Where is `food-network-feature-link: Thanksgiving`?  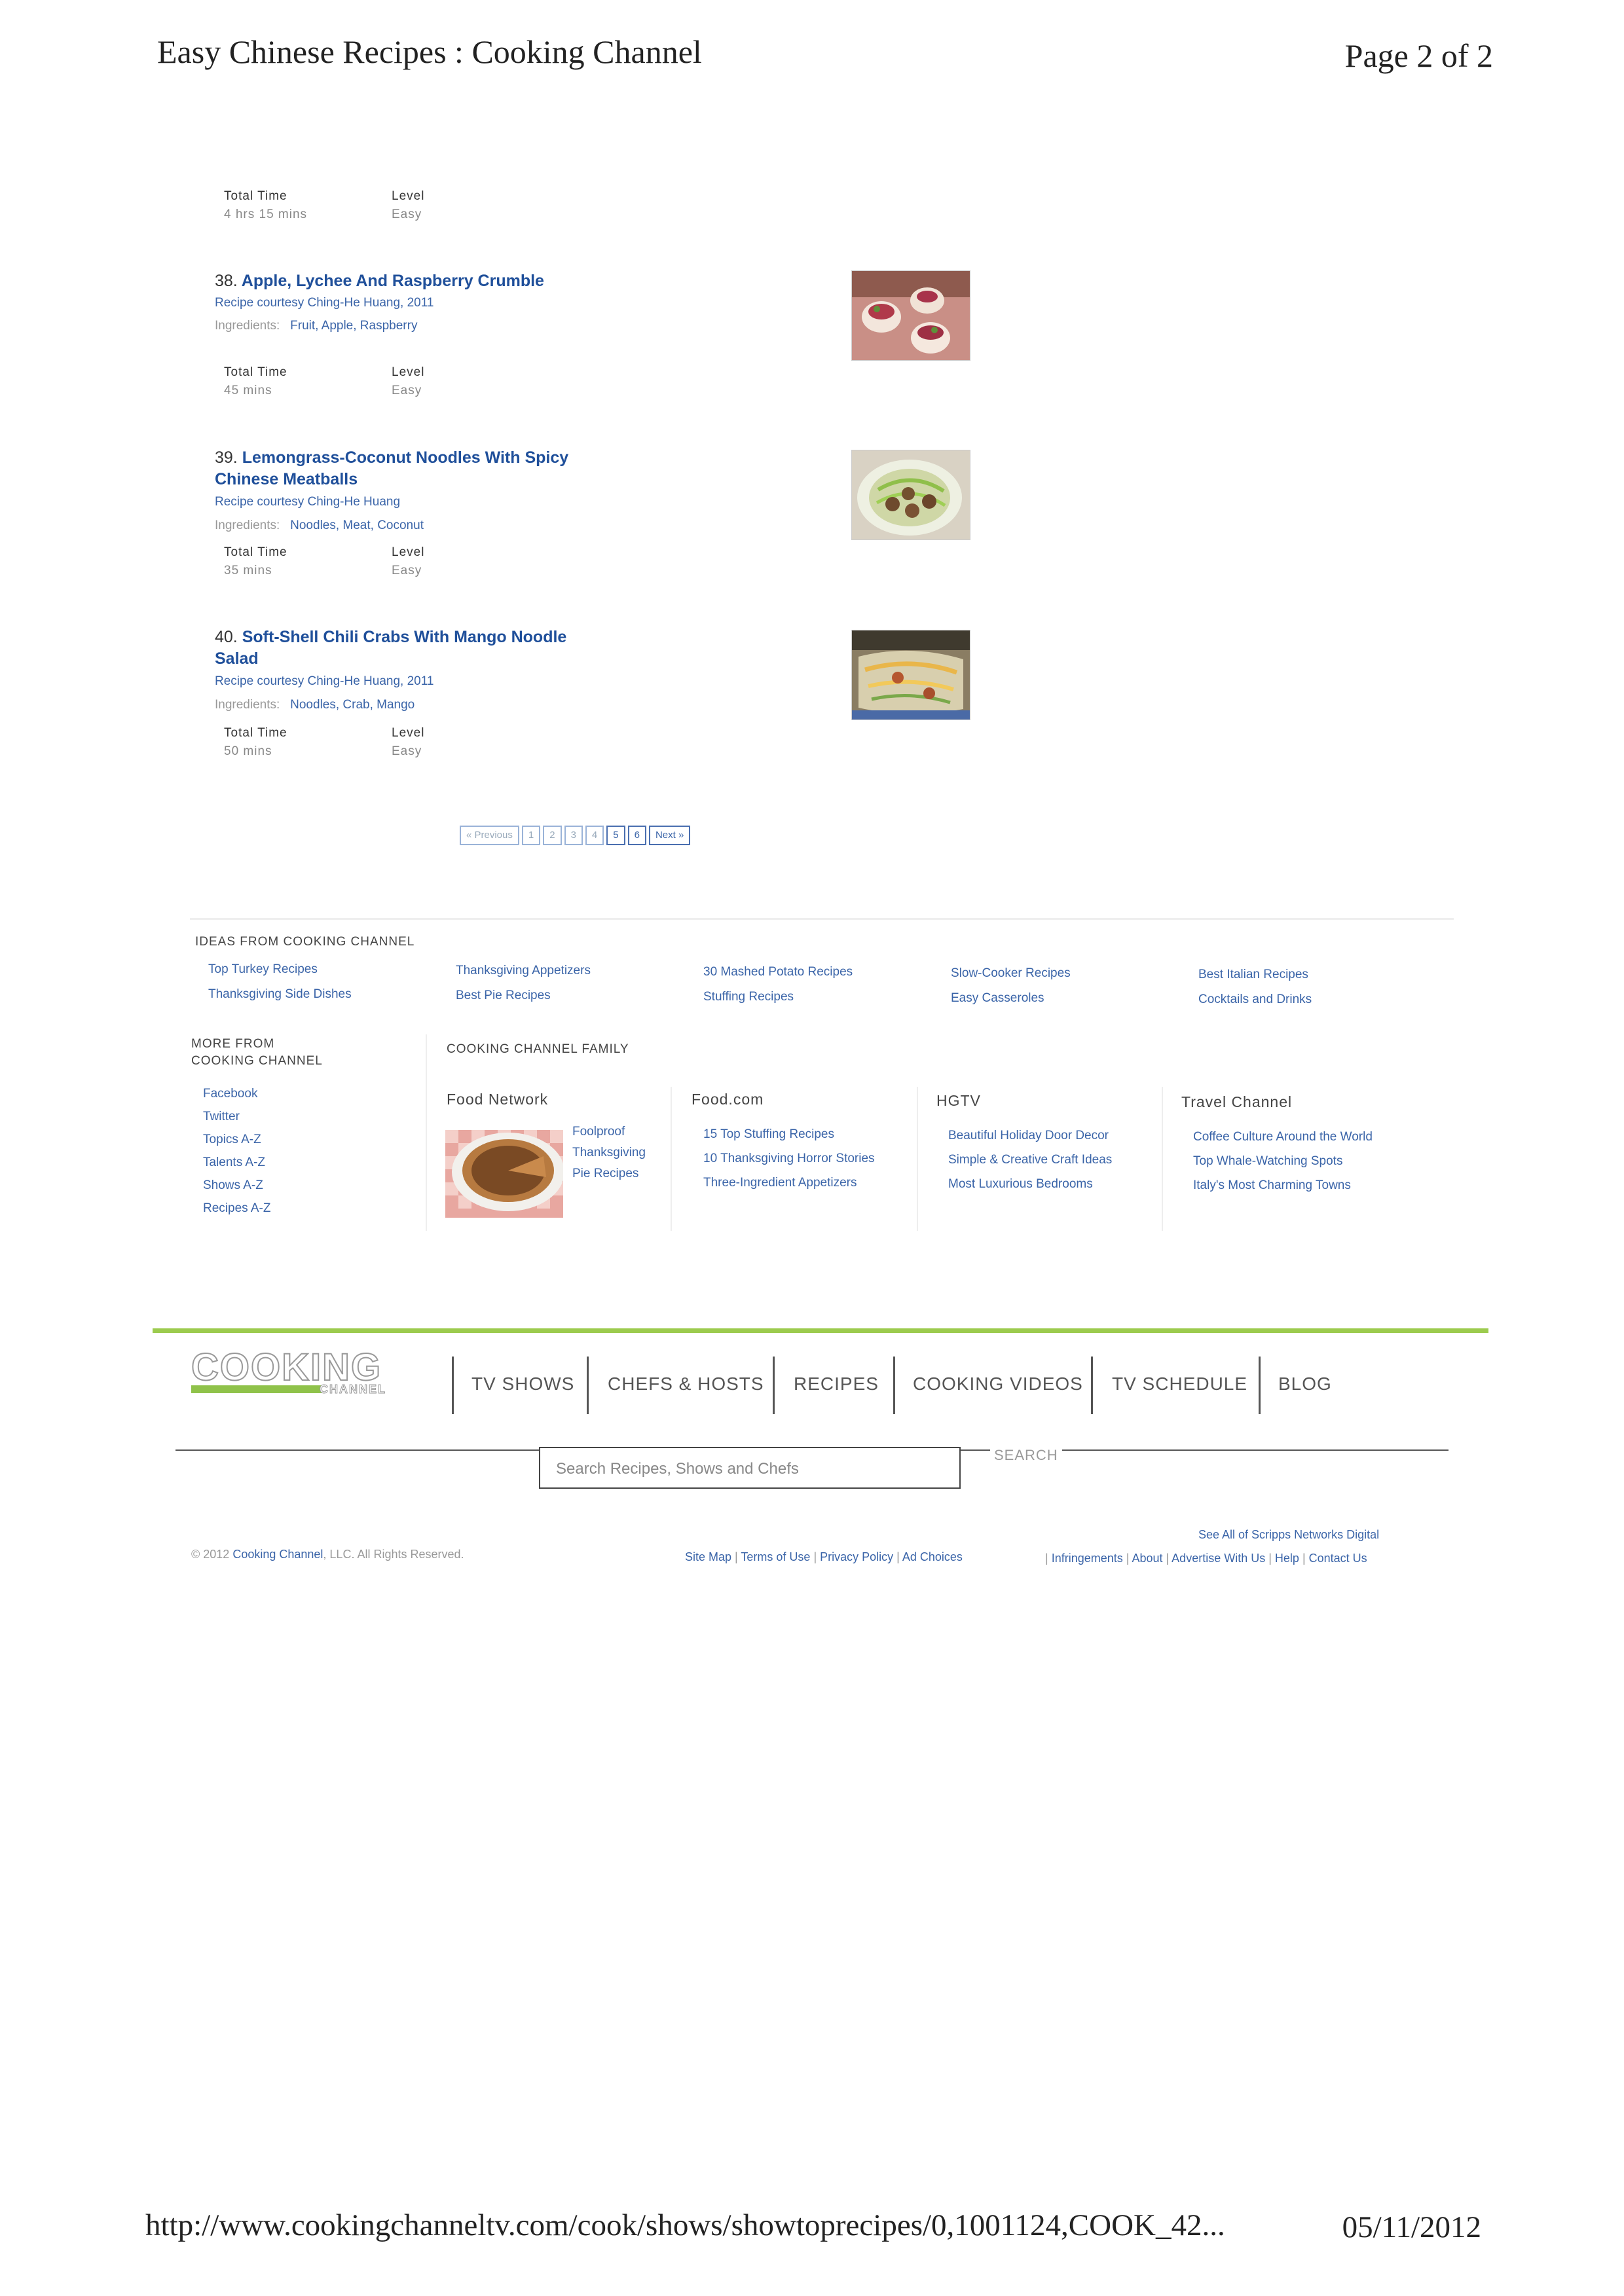
food-network-feature-link: Thanksgiving is located at coordinates (609, 1153).